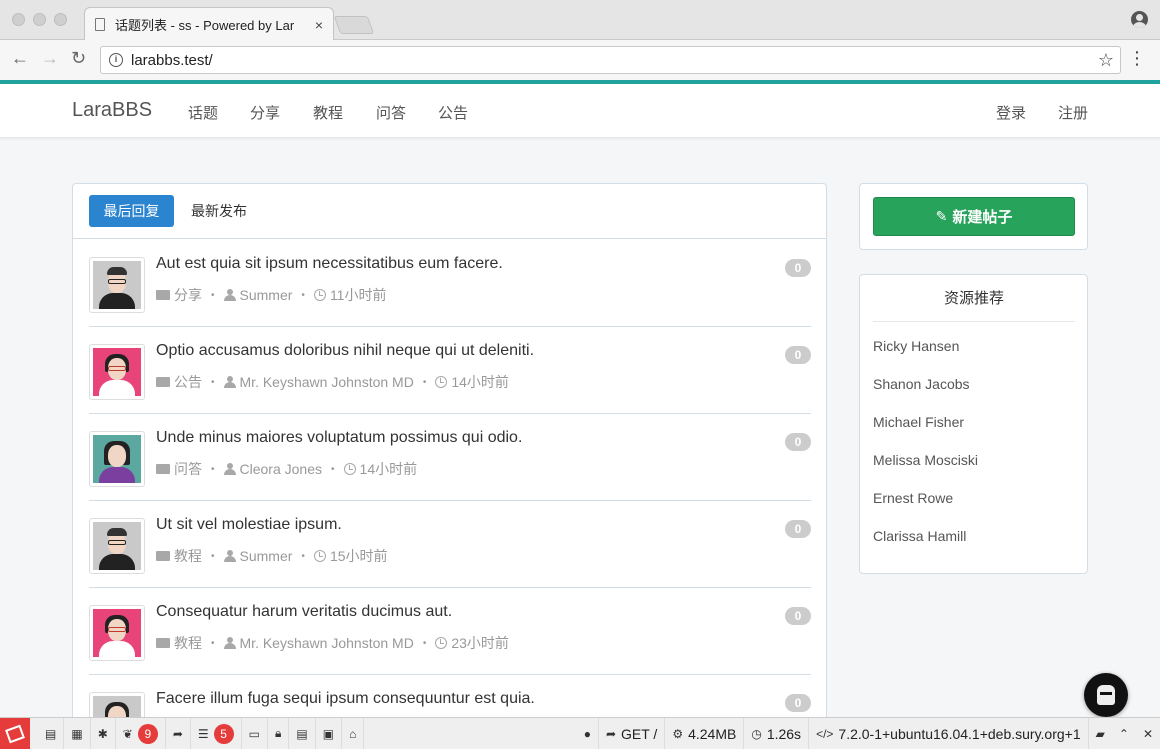 Image resolution: width=1160 pixels, height=749 pixels. Describe the element at coordinates (1139, 19) in the screenshot. I see `profile-icon` at that location.